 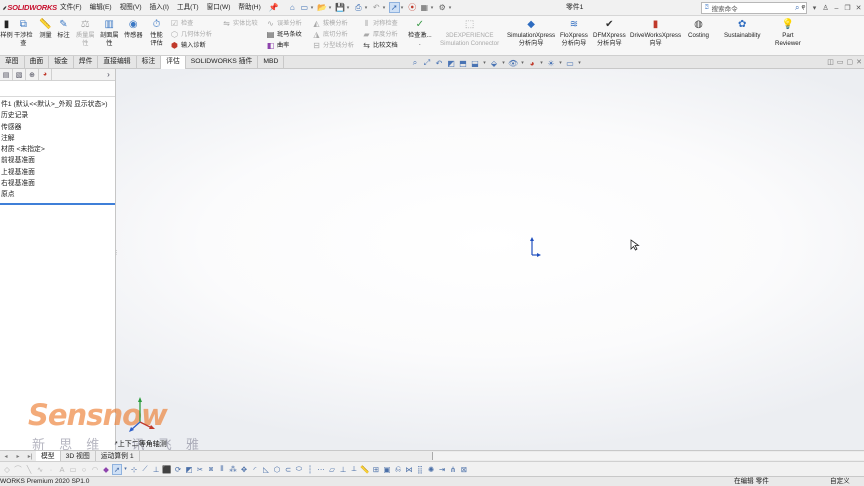 I want to click on tree-item-top-plane: 上视基准面, so click(x=57, y=172).